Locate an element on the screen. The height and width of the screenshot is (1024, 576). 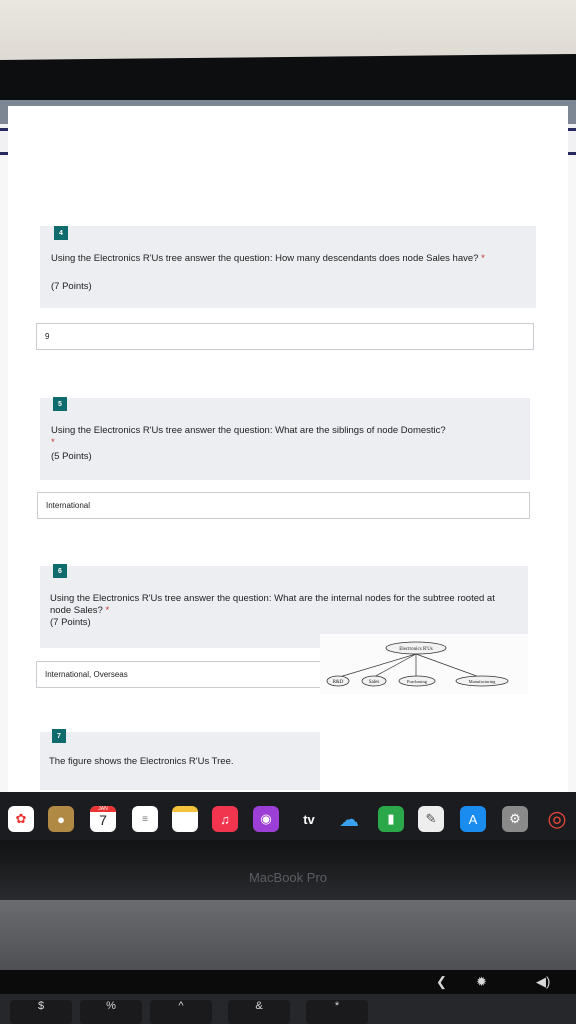
app-store-icon: A is located at coordinates (473, 819).